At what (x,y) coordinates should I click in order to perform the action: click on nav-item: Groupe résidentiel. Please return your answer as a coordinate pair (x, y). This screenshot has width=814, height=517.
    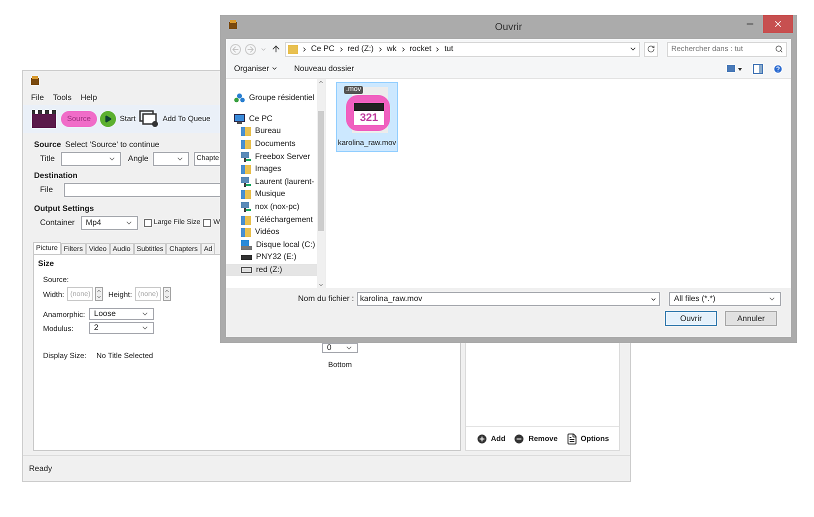
    Looking at the image, I should click on (271, 98).